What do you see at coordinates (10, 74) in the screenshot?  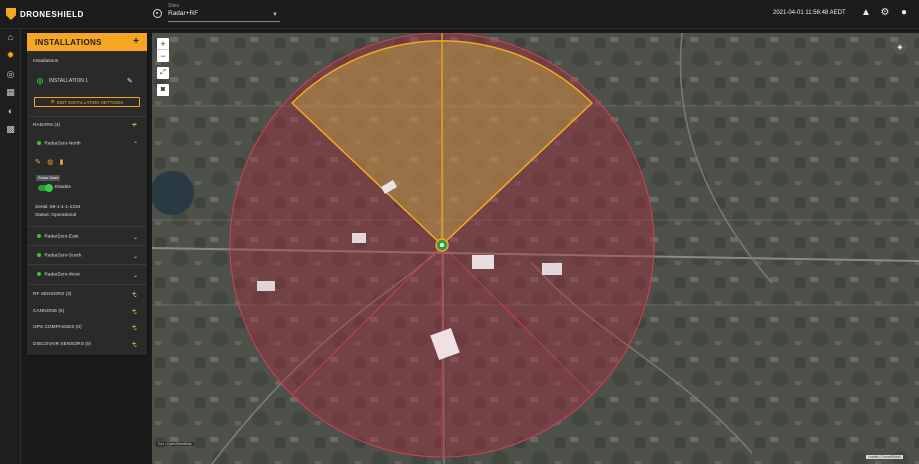 I see `target-icon: ◎` at bounding box center [10, 74].